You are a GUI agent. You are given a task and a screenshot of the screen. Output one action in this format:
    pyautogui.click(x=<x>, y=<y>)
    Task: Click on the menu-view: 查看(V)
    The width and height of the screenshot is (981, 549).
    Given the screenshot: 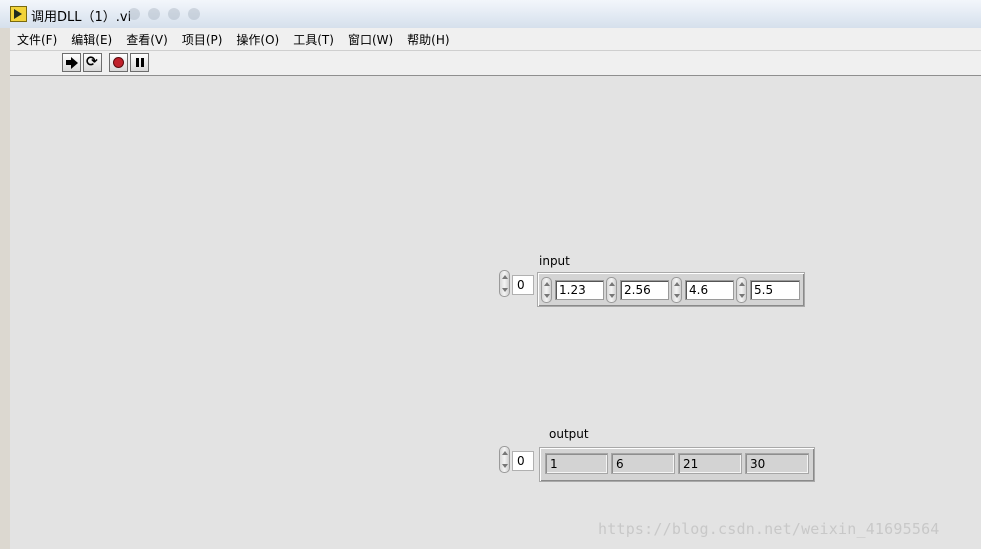 What is the action you would take?
    pyautogui.click(x=147, y=39)
    